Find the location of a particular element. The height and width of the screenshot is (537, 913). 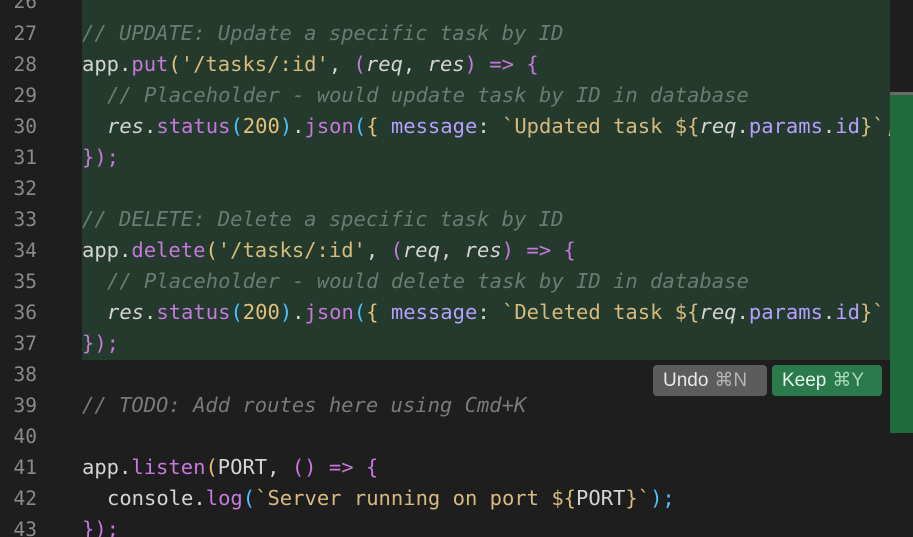

code-line: app.put('/tasks/:id', (req, res) => { is located at coordinates (310, 64).